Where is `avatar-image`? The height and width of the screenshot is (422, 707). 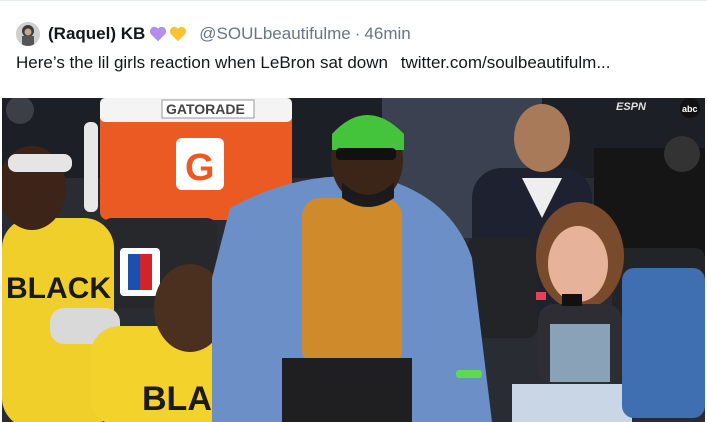 avatar-image is located at coordinates (28, 34).